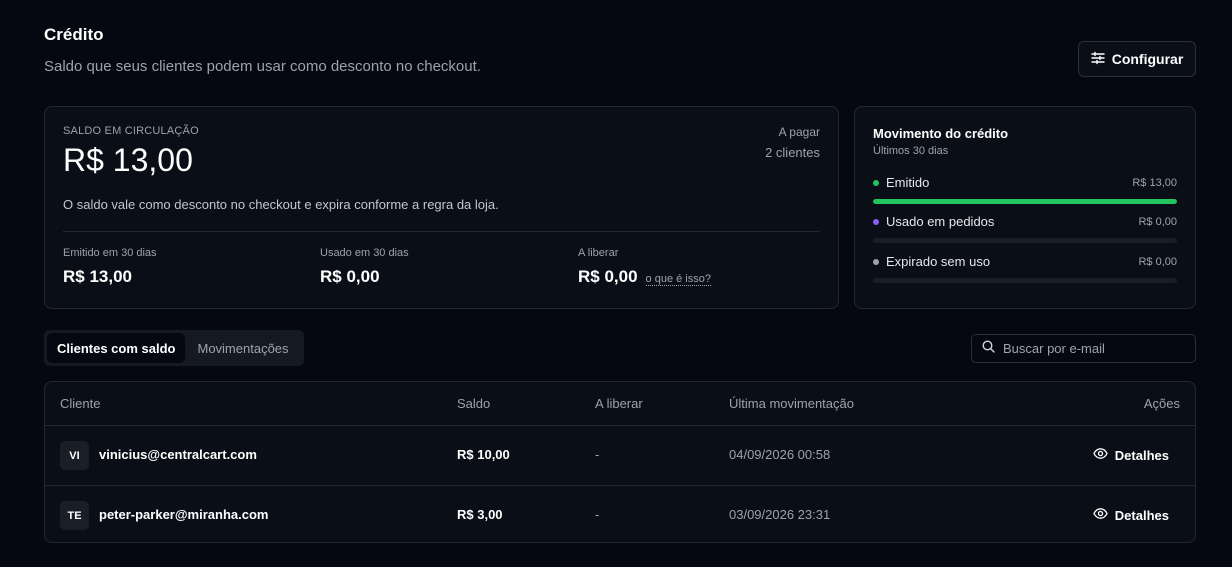  Describe the element at coordinates (1098, 59) in the screenshot. I see `sliders-icon` at that location.